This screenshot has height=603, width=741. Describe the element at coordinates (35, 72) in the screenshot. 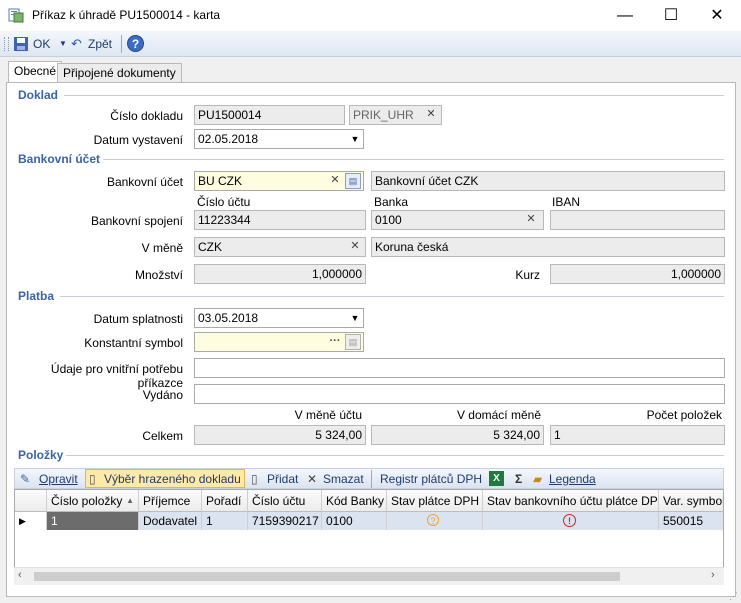

I see `tab-obecne: Obecné` at that location.